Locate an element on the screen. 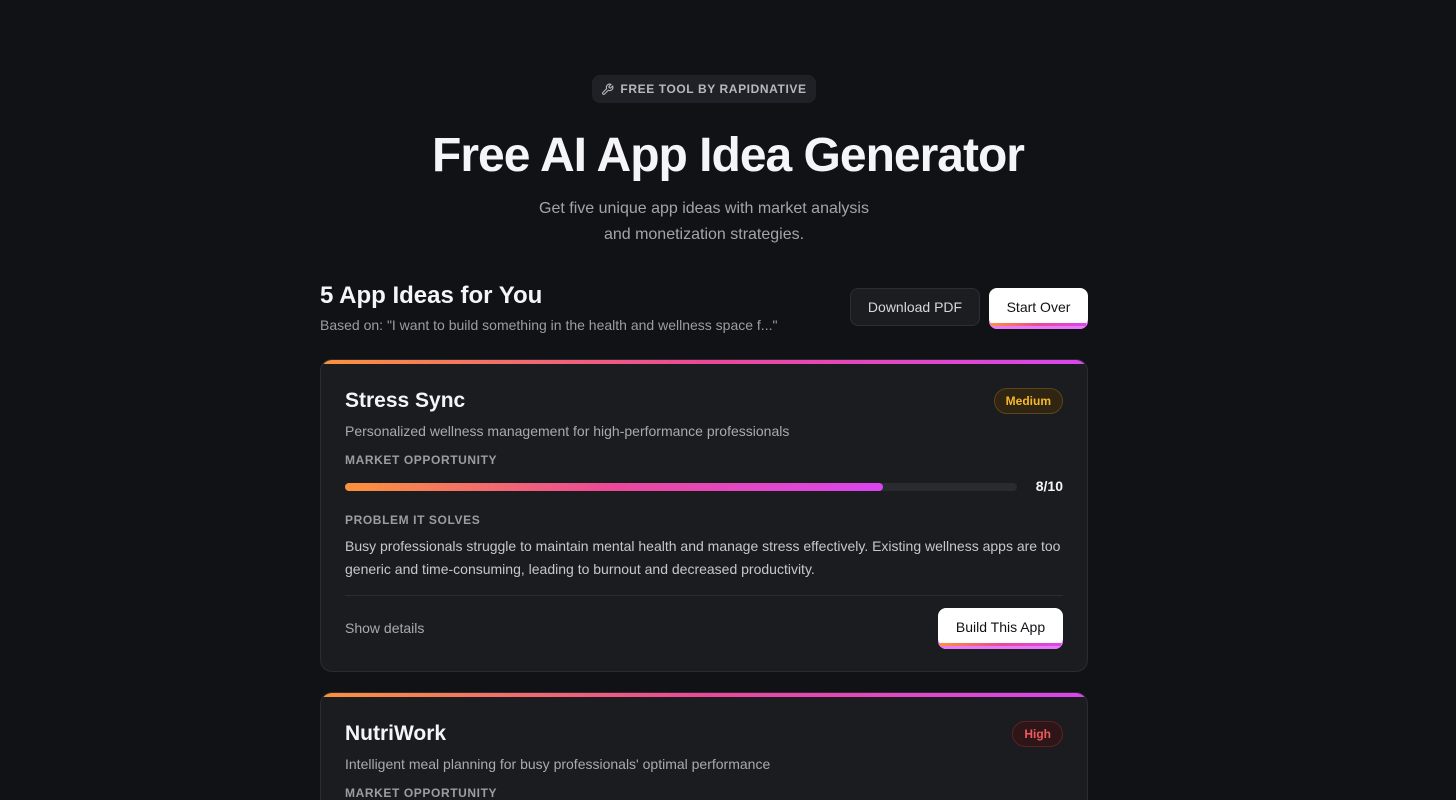 This screenshot has height=800, width=1456. market-opportunity-score: 8/10 is located at coordinates (1049, 486).